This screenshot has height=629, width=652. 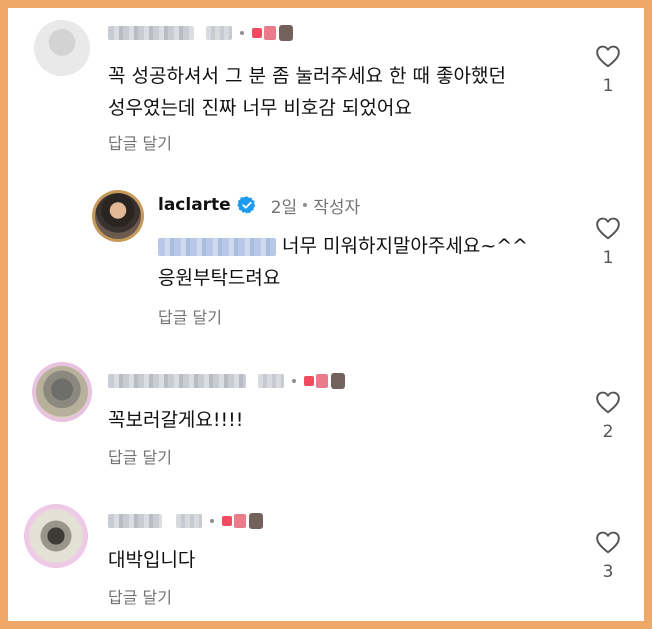 What do you see at coordinates (343, 262) in the screenshot?
I see `comment-text: 너무 미워하지말아주세요~^^ 응원부탁드려요` at bounding box center [343, 262].